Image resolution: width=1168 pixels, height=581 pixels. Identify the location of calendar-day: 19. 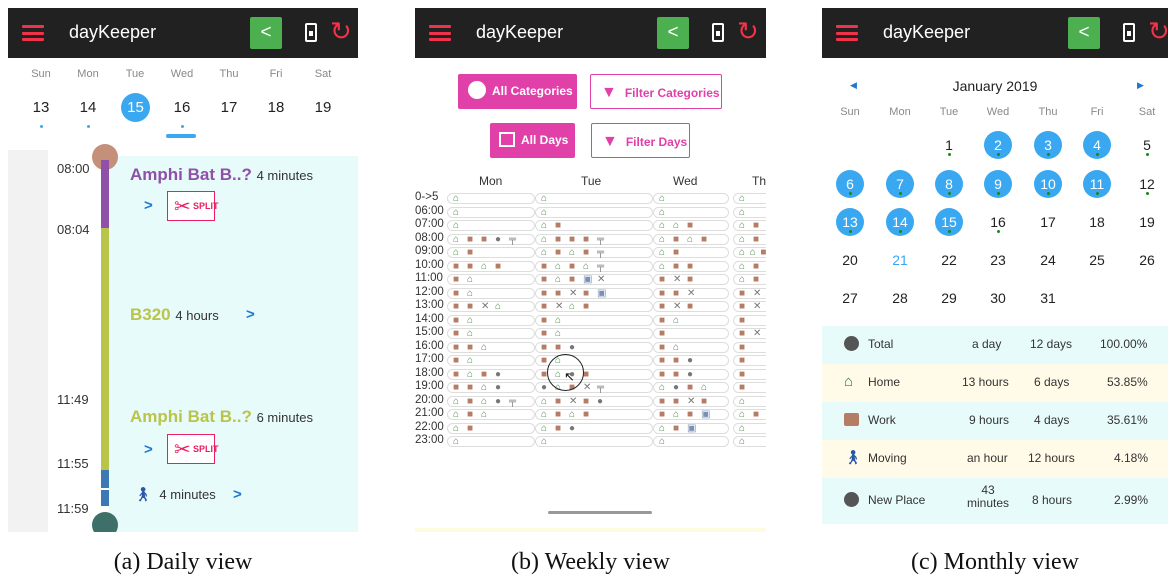
(1147, 222).